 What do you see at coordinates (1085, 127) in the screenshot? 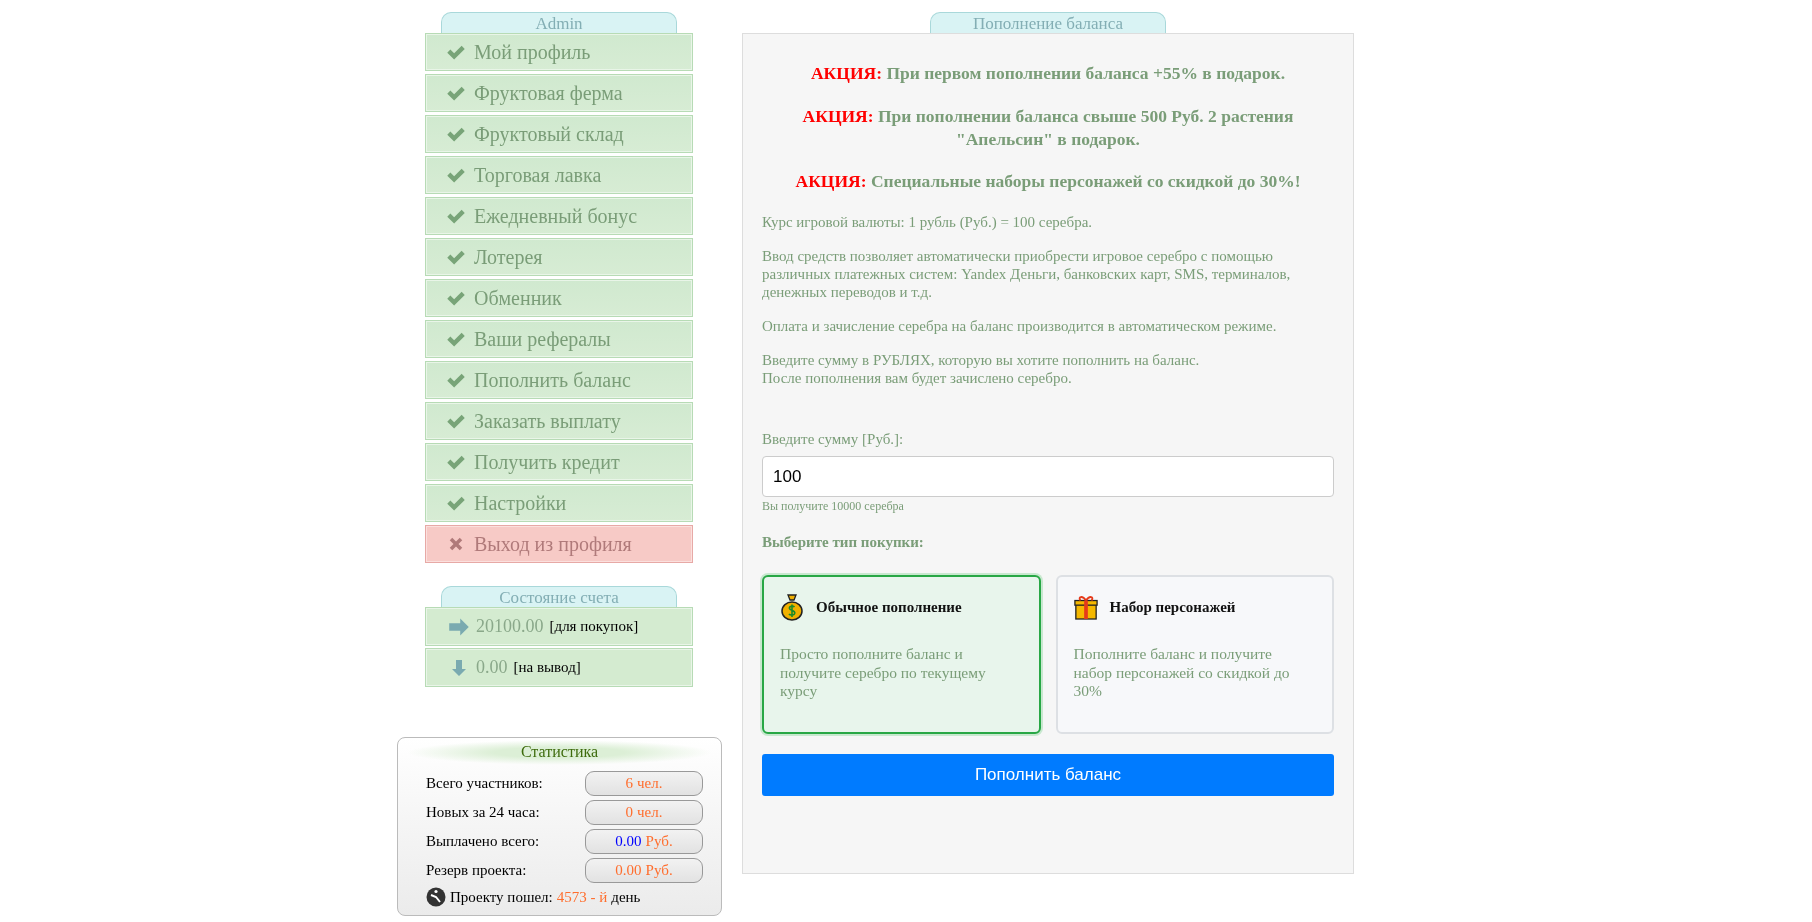
I see `promo-text: При пополнении баланса свыше 500 Руб. 2 растения "Апельсин" в подарок.` at bounding box center [1085, 127].